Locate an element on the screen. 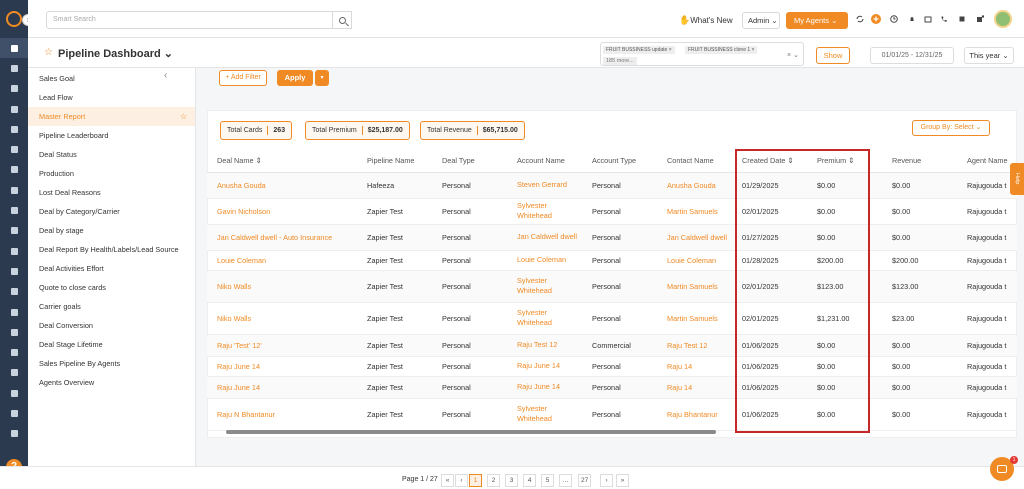 The image size is (1024, 489). gear-icon is located at coordinates (14, 434).